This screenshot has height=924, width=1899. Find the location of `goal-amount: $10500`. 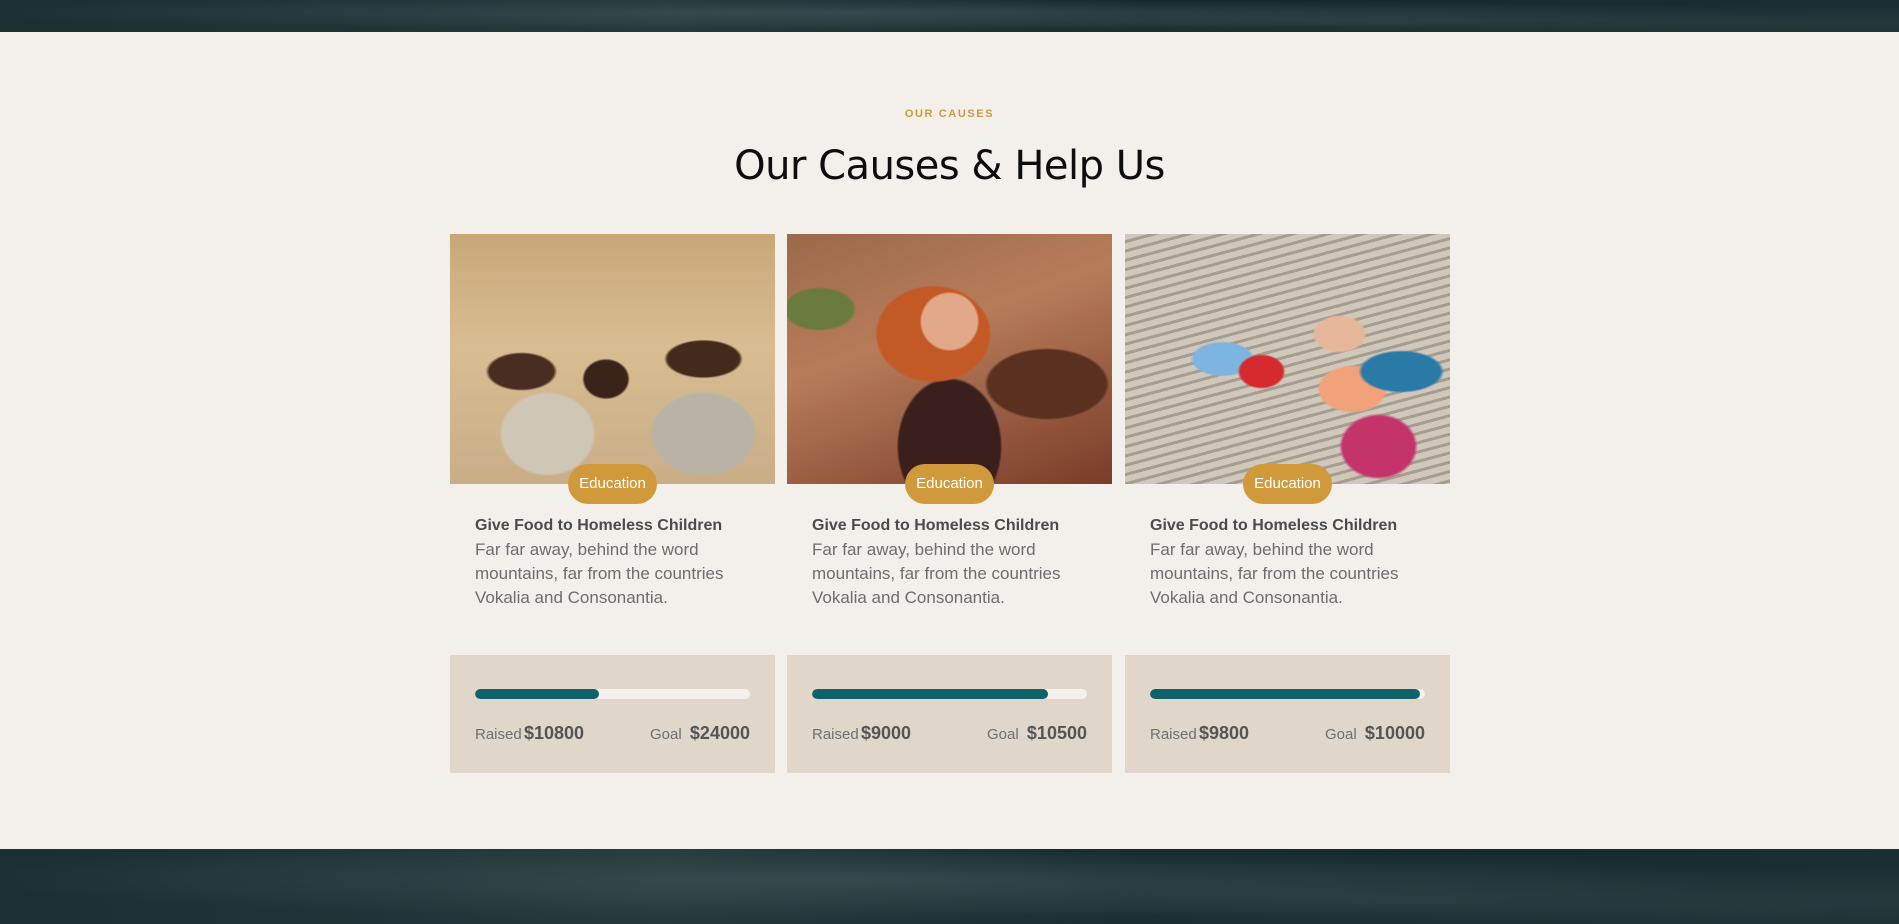

goal-amount: $10500 is located at coordinates (1056, 733).